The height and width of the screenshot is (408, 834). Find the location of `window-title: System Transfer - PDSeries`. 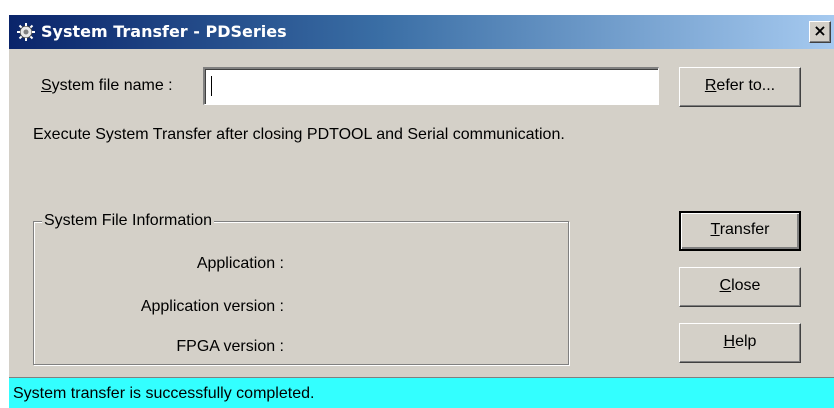

window-title: System Transfer - PDSeries is located at coordinates (164, 31).